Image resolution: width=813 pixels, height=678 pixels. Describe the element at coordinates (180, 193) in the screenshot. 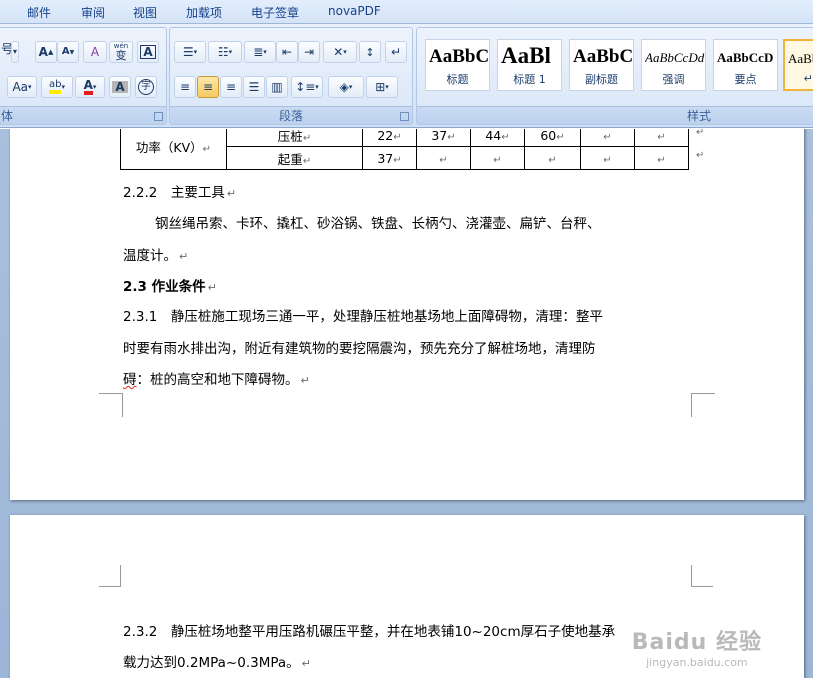

I see `heading-2-2-2: 2.2.2 主要工具 ↵` at that location.